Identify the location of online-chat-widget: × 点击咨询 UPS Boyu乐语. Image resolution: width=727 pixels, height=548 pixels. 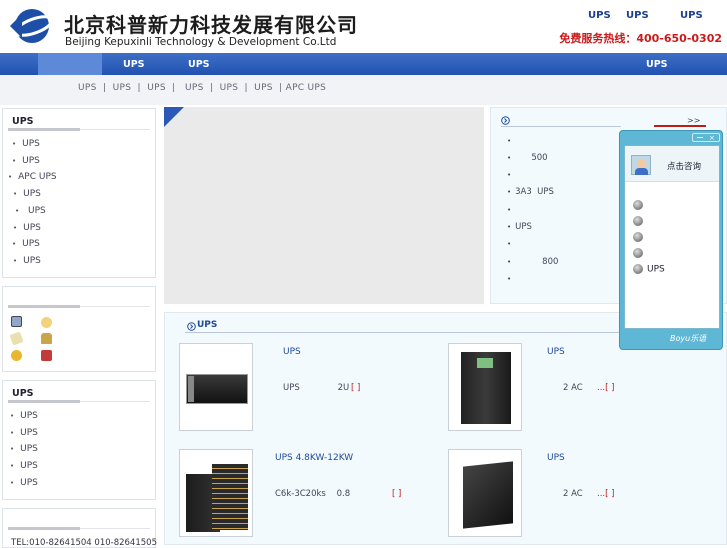
(671, 240).